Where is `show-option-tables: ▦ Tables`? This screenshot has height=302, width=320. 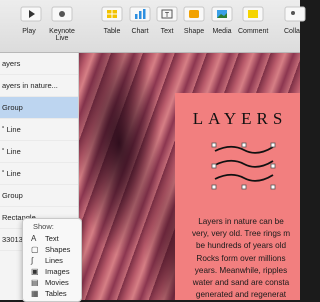 show-option-tables: ▦ Tables is located at coordinates (49, 294).